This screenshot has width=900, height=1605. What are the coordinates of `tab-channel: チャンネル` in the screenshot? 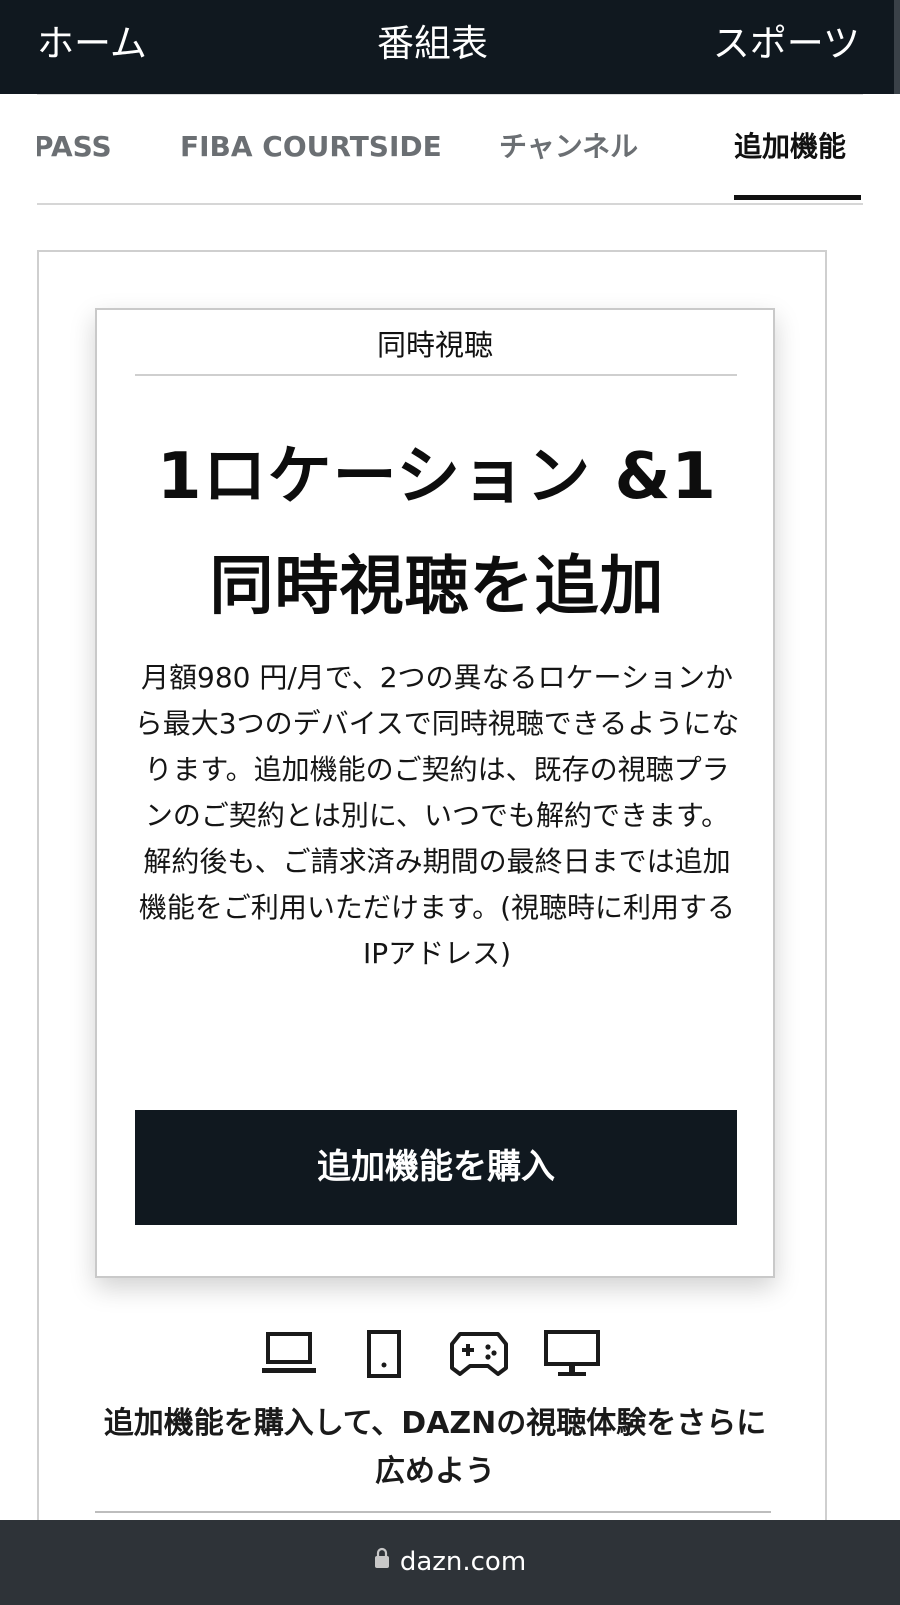 It's located at (568, 147).